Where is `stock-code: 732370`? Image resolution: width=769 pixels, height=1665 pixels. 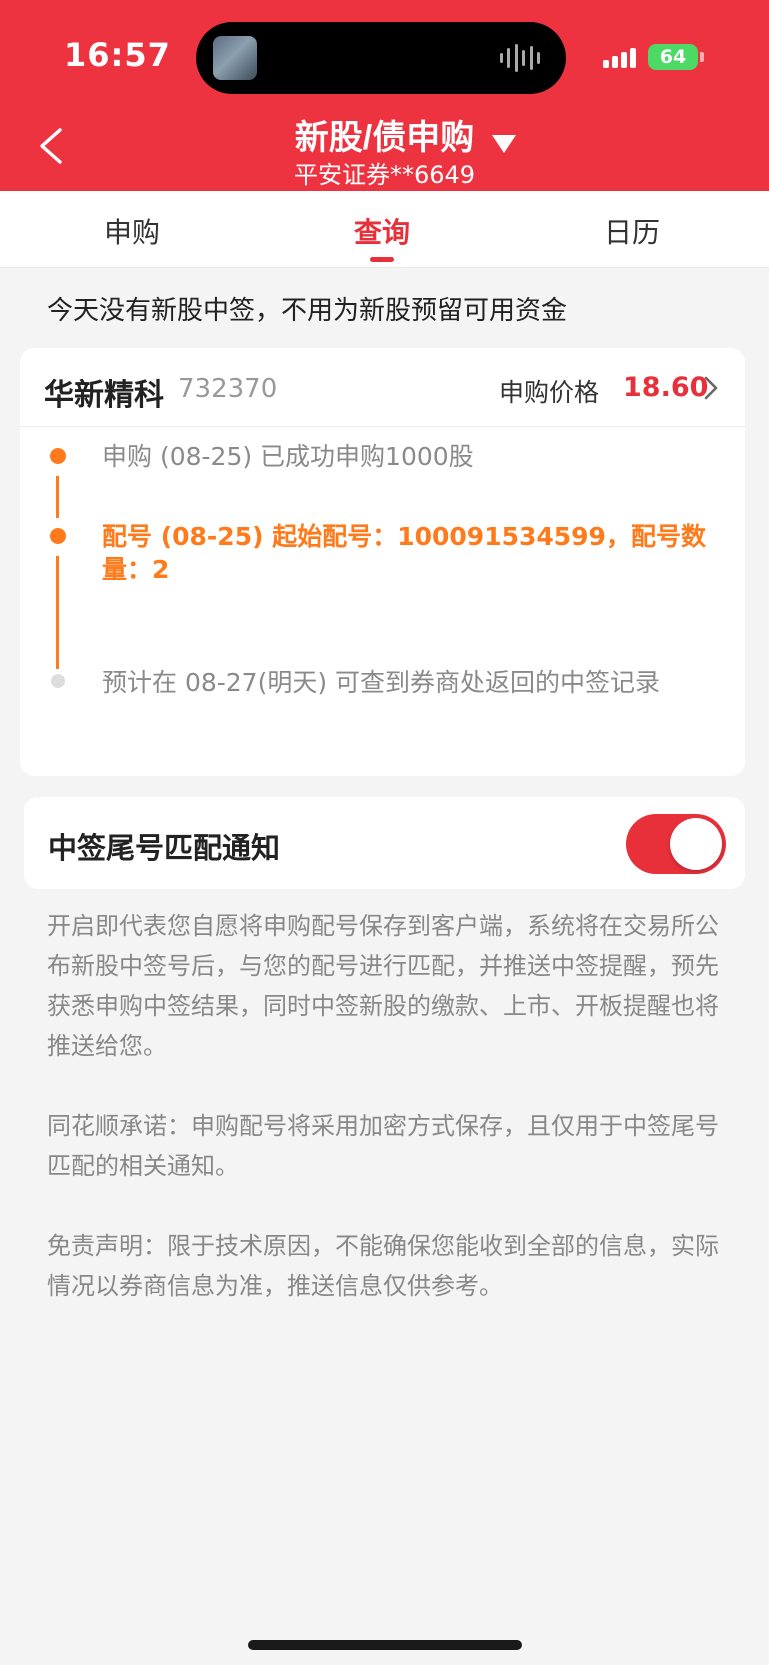
stock-code: 732370 is located at coordinates (228, 389).